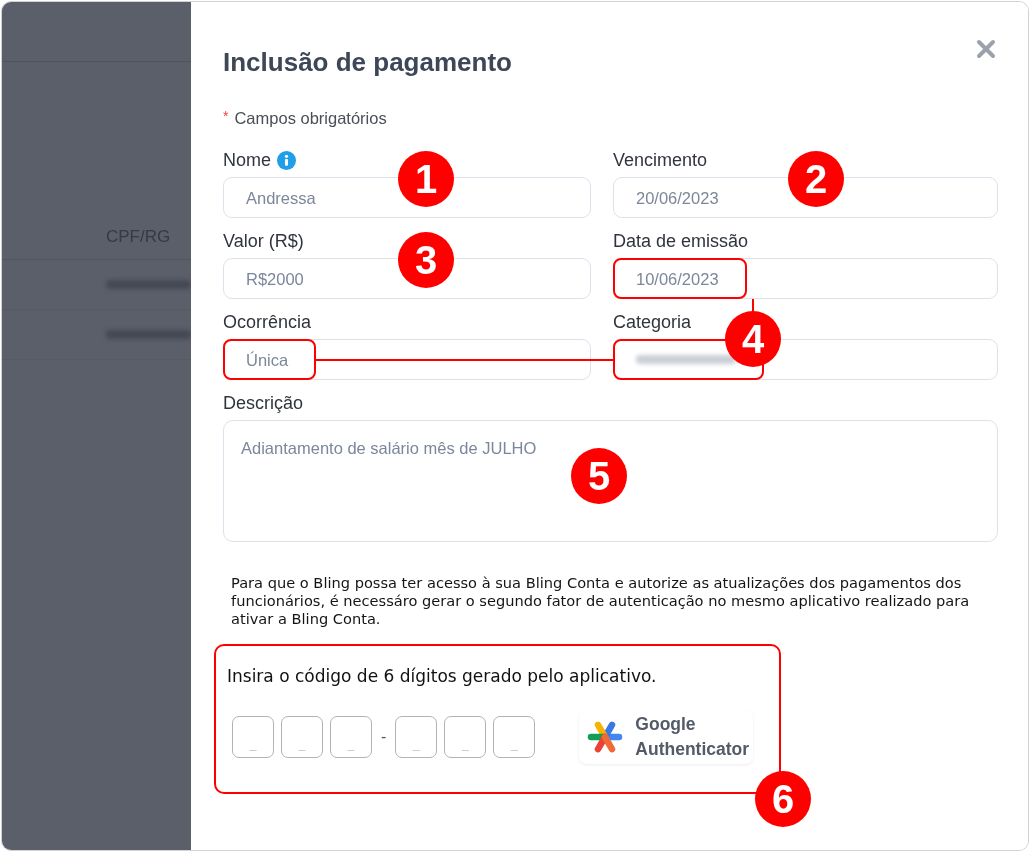  Describe the element at coordinates (816, 179) in the screenshot. I see `callout-number: 2` at that location.